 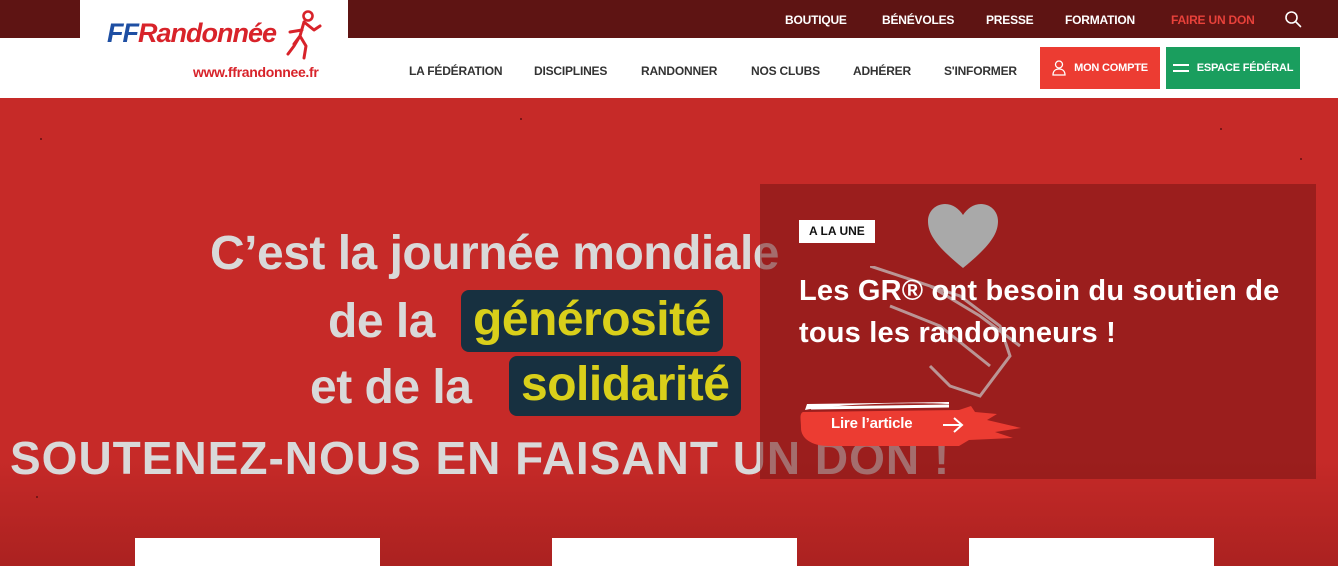 What do you see at coordinates (1059, 68) in the screenshot?
I see `user-icon` at bounding box center [1059, 68].